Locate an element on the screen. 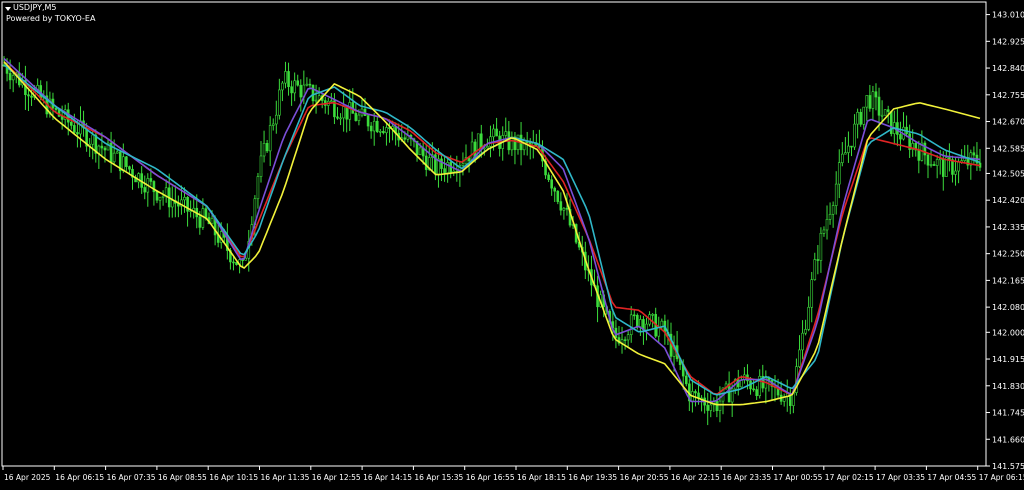 The image size is (1024, 490). symbol-dropdown-icon is located at coordinates (8, 9).